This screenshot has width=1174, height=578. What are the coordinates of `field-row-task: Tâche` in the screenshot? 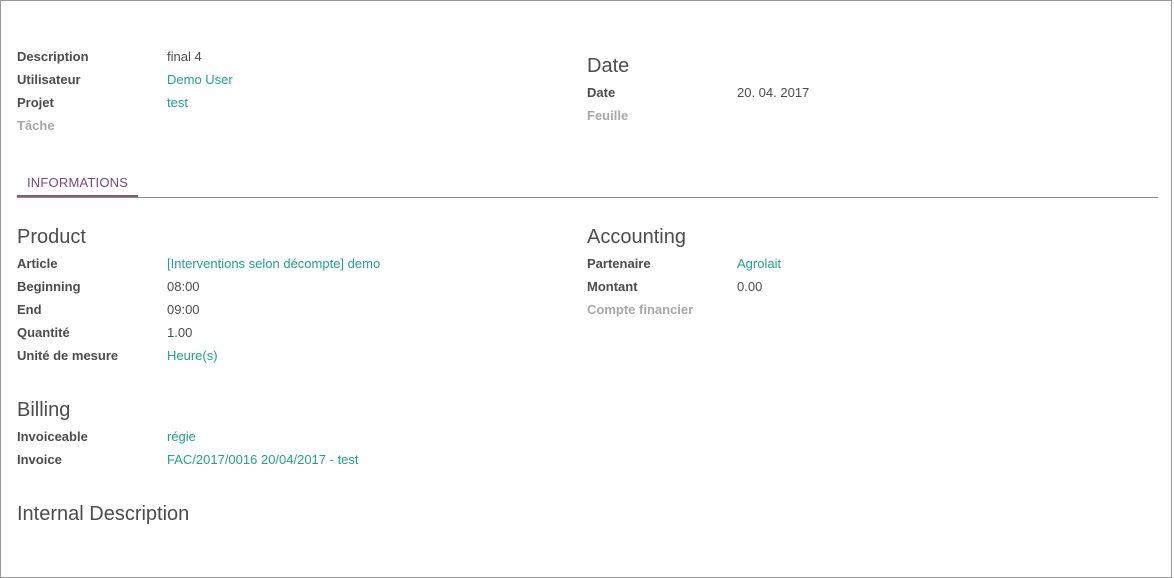 It's located at (287, 125).